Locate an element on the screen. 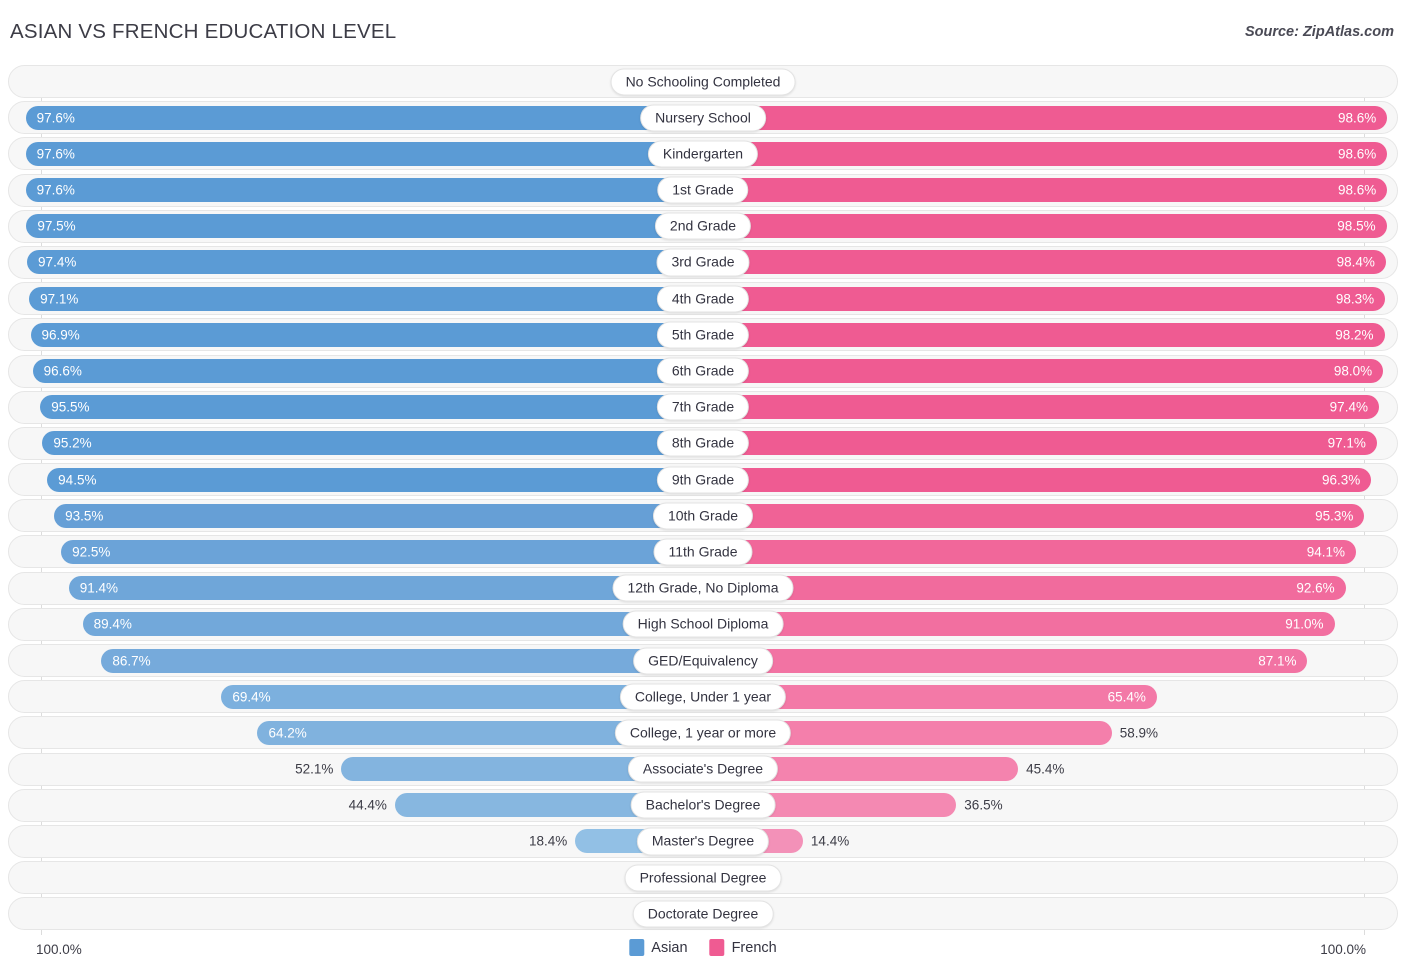  row-left-half: 92.5% is located at coordinates (356, 551).